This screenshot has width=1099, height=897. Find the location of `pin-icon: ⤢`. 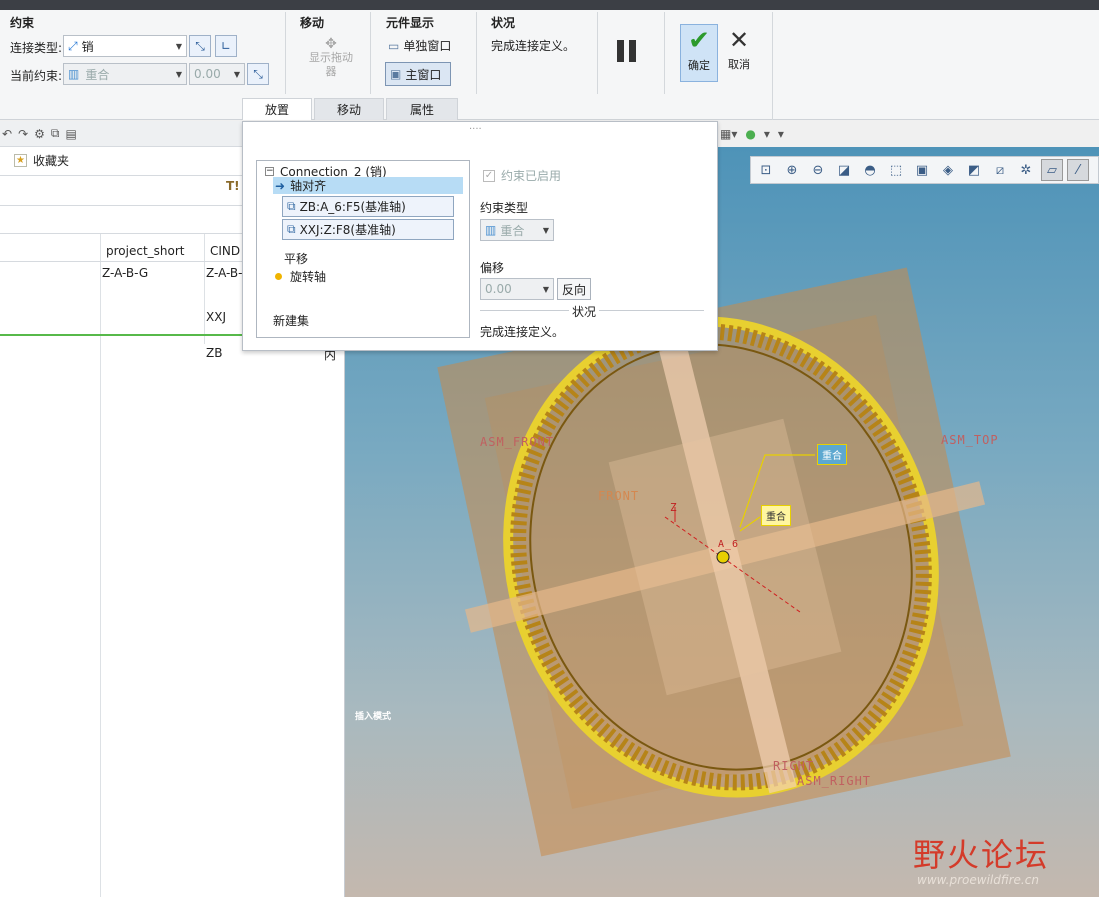

pin-icon: ⤢ is located at coordinates (73, 45).